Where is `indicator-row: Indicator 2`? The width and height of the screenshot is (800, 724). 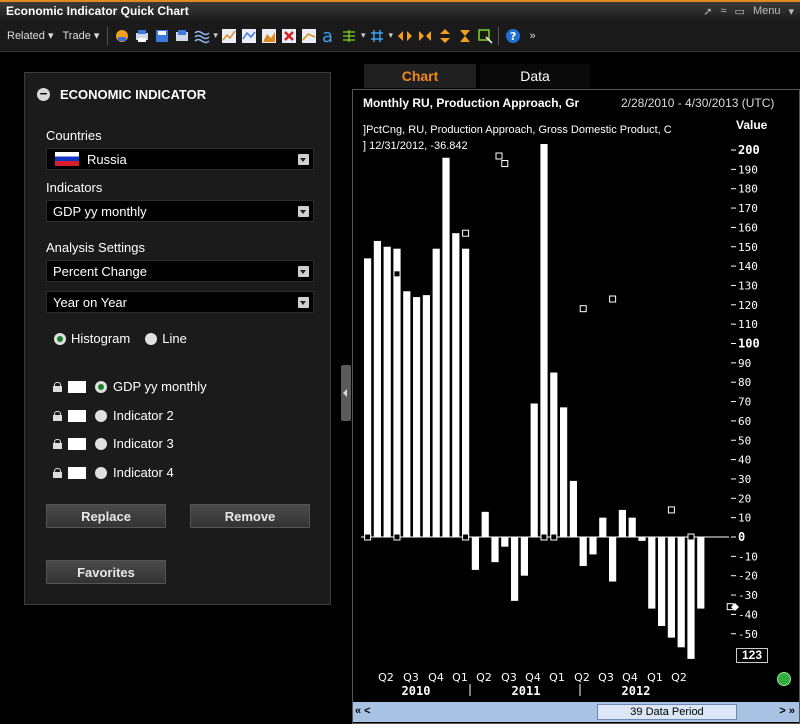
indicator-row: Indicator 2 is located at coordinates (113, 415).